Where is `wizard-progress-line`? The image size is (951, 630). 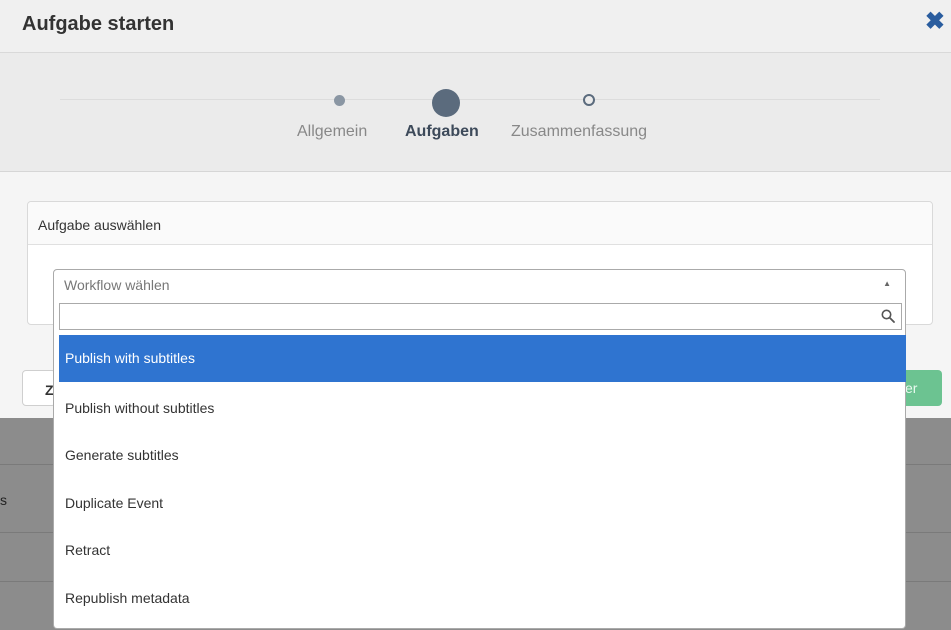 wizard-progress-line is located at coordinates (470, 99).